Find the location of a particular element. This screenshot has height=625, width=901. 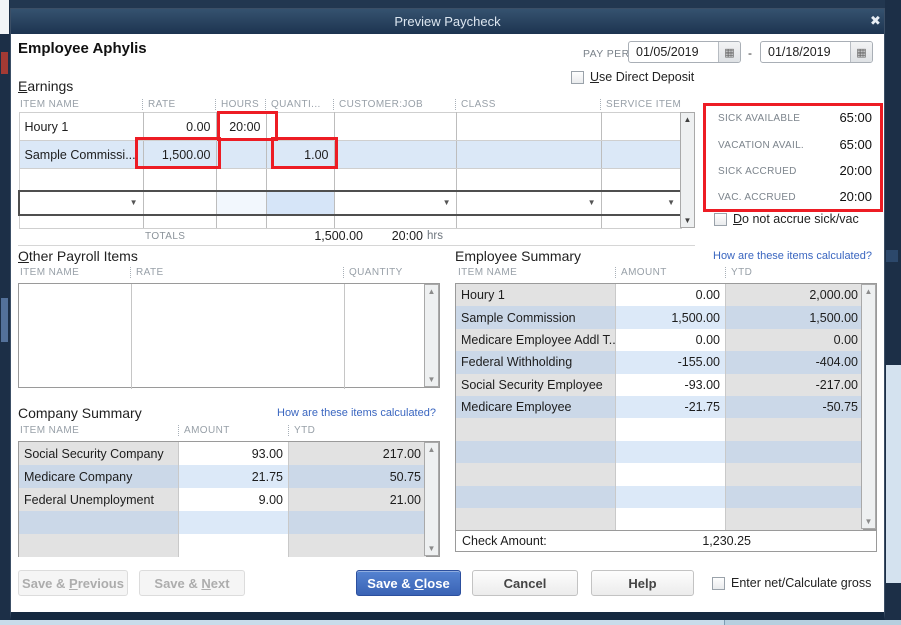

summary-row: Social Security Employee -93.00 -217.00 is located at coordinates (659, 384).